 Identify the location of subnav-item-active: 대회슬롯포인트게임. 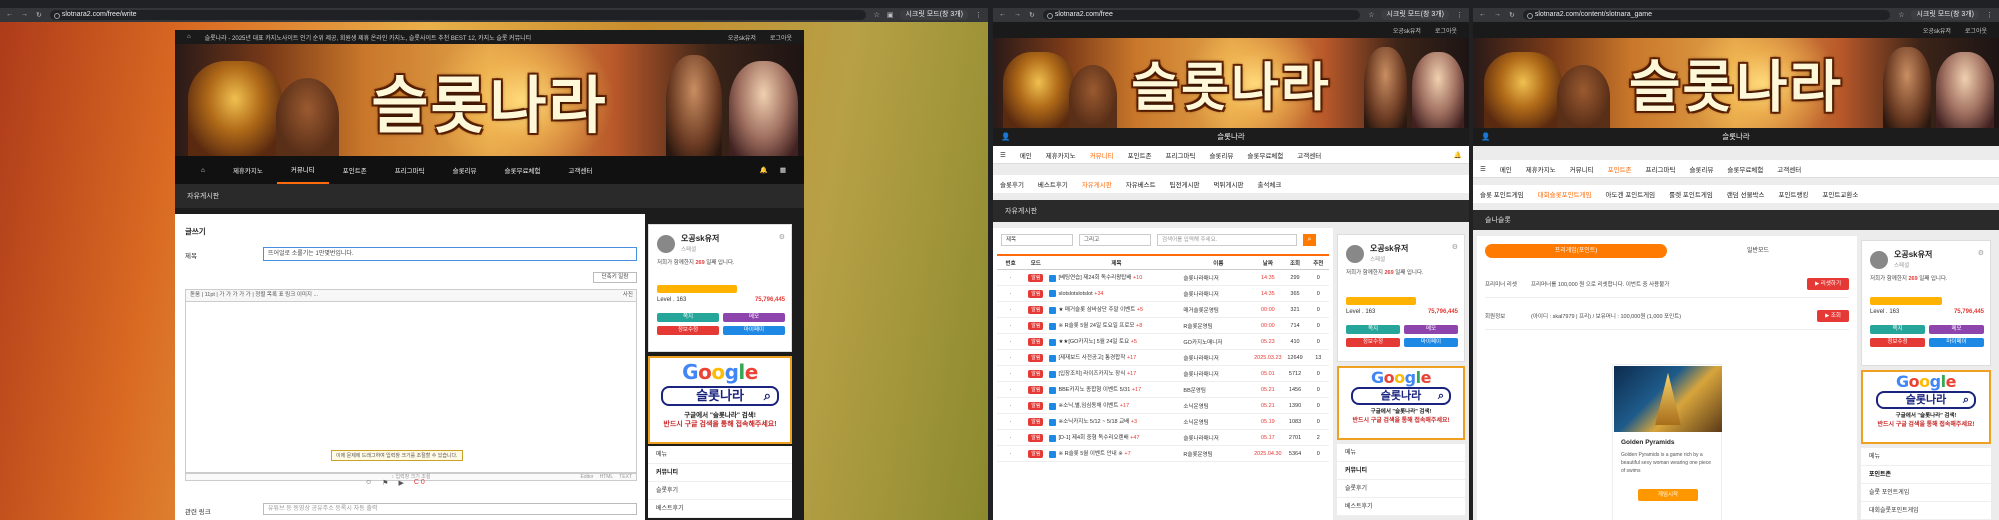
(1565, 194).